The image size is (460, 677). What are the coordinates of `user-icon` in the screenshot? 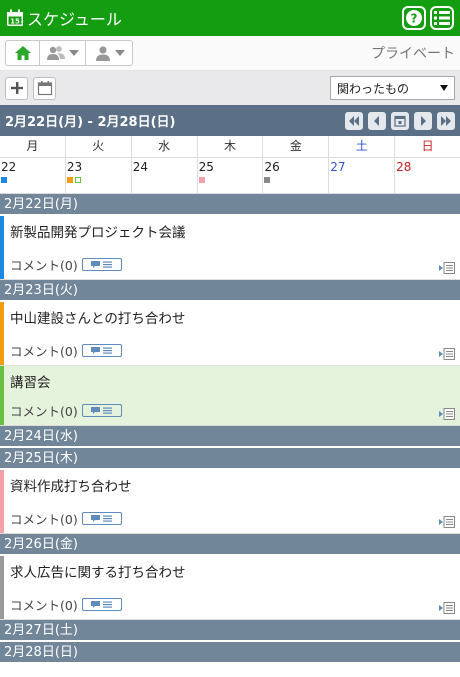 It's located at (102, 53).